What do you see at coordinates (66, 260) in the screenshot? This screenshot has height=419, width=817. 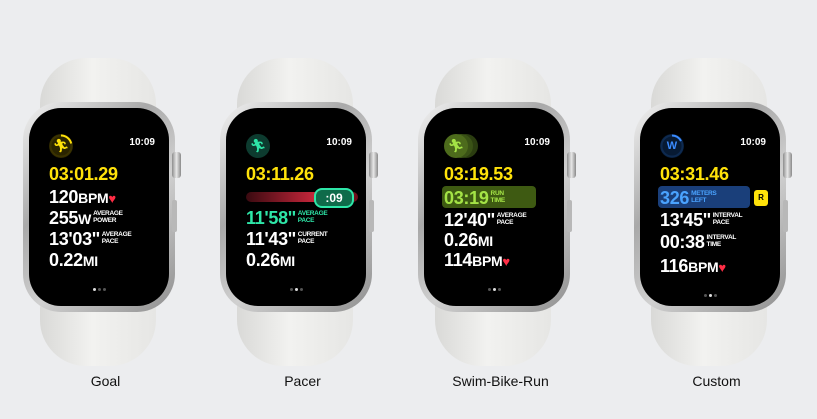 I see `distance-value: 0.22` at bounding box center [66, 260].